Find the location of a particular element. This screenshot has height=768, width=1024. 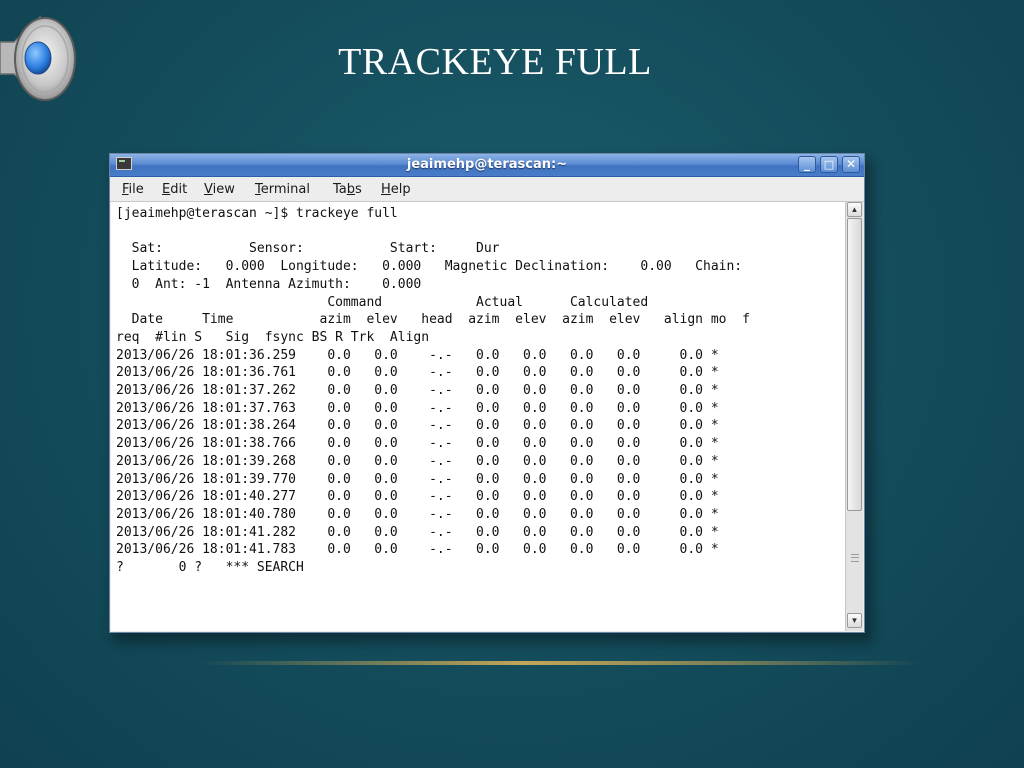

menu-file: File is located at coordinates (133, 189).